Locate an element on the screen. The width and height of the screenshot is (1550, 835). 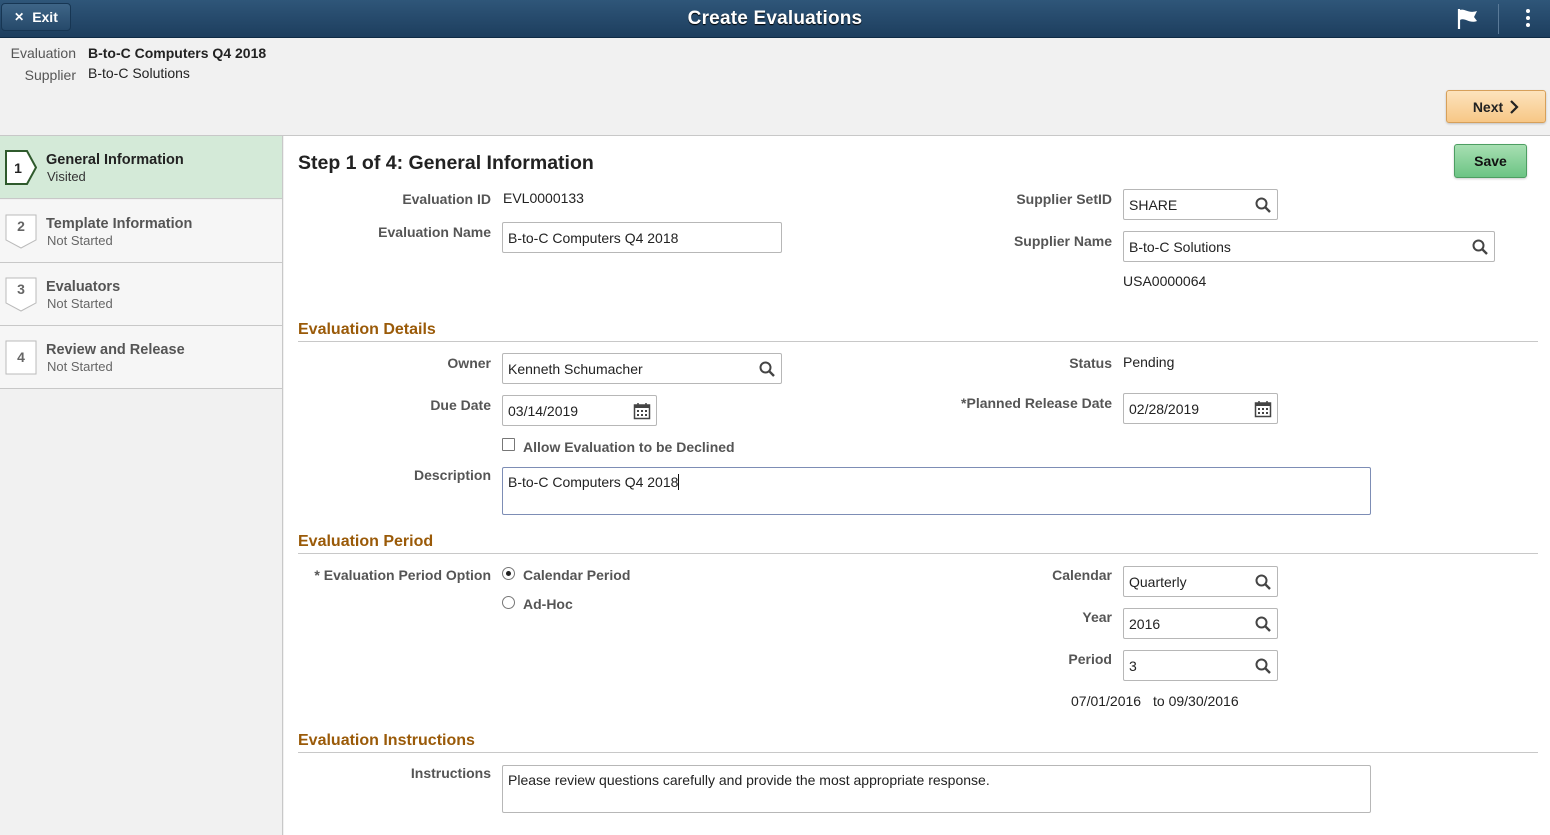
period-input: 3 is located at coordinates (1200, 665).